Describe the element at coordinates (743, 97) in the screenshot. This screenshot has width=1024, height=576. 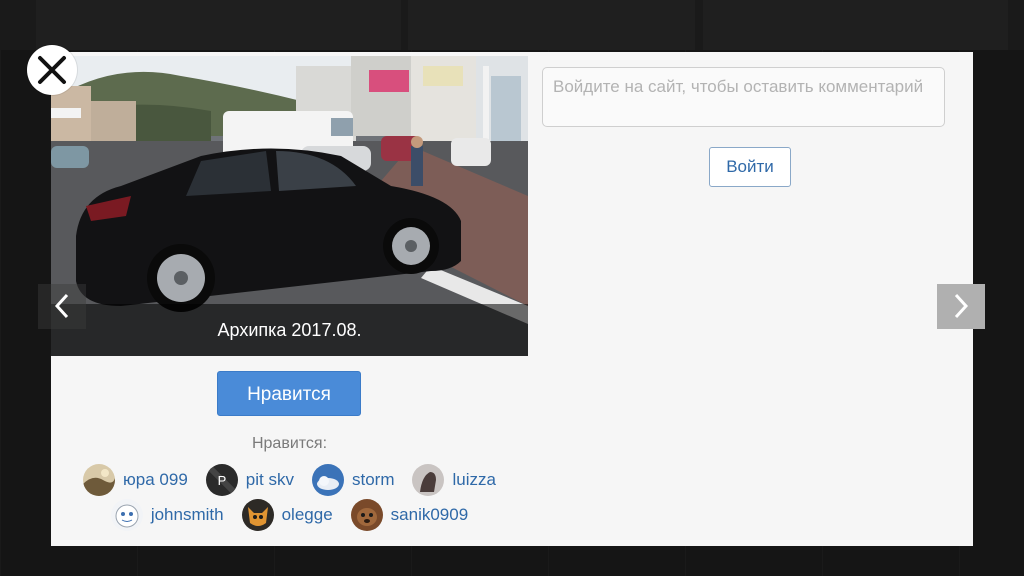
I see `comment-input` at that location.